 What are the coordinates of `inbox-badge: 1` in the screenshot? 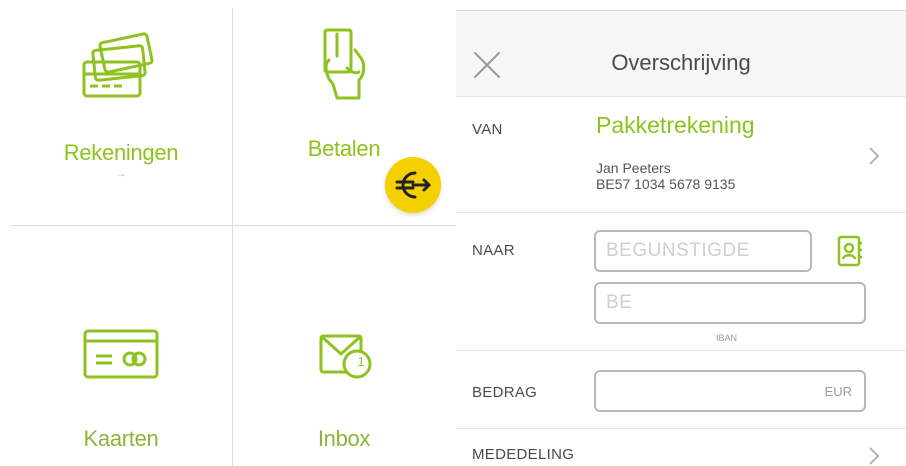 It's located at (361, 361).